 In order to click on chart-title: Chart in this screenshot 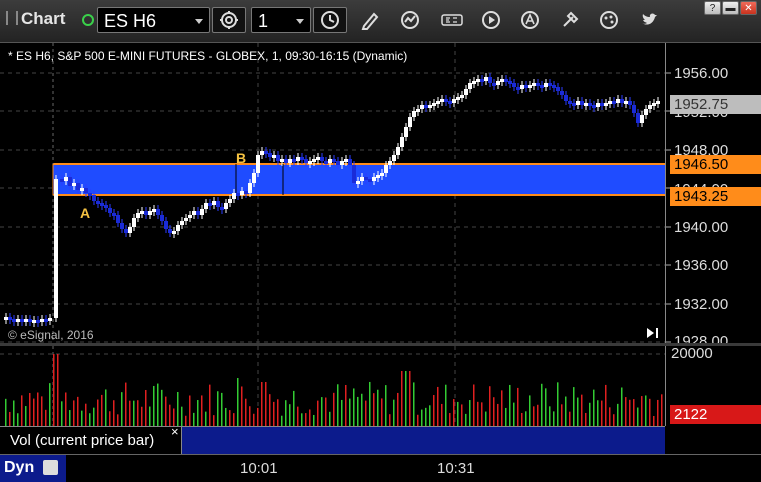, I will do `click(35, 19)`.